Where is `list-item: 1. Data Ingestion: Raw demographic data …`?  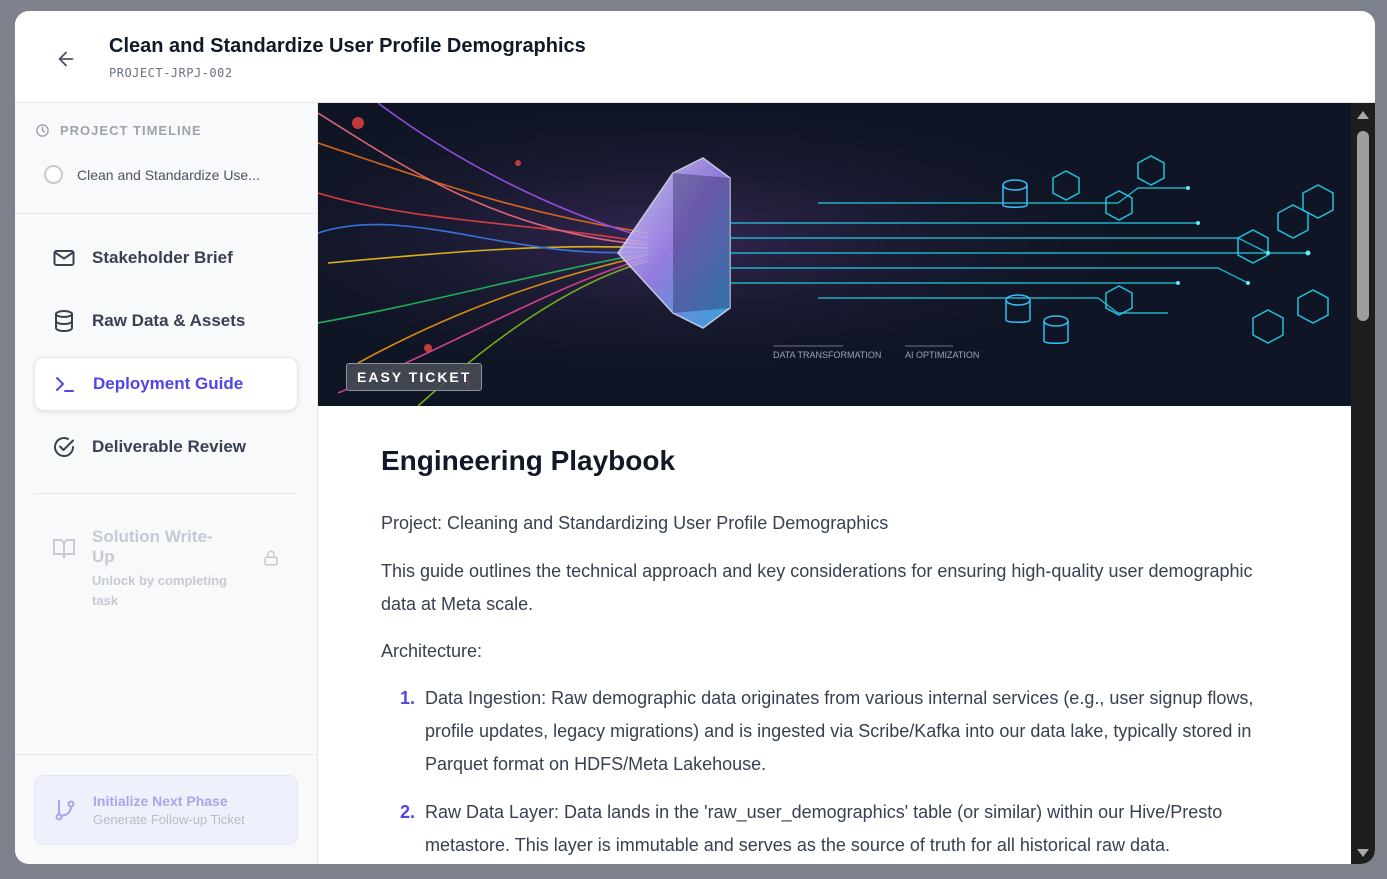 list-item: 1. Data Ingestion: Raw demographic data … is located at coordinates (831, 731).